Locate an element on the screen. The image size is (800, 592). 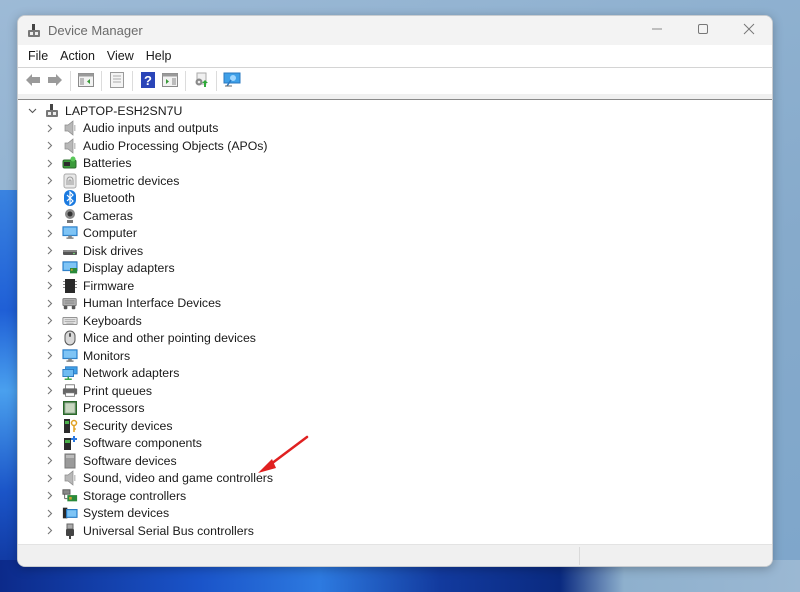
tree-category-computer: Computer is located at coordinates (395, 234).